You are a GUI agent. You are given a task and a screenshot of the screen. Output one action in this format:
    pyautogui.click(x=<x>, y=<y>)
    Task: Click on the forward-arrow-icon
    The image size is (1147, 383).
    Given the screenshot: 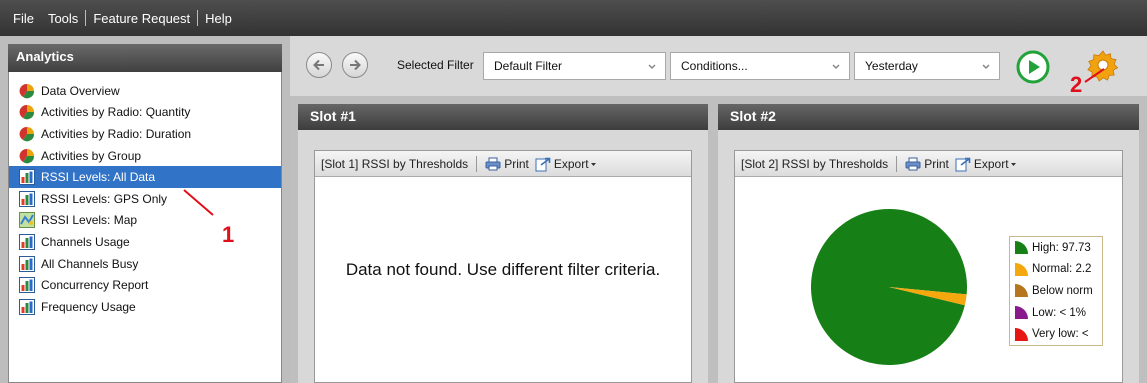 What is the action you would take?
    pyautogui.click(x=355, y=65)
    